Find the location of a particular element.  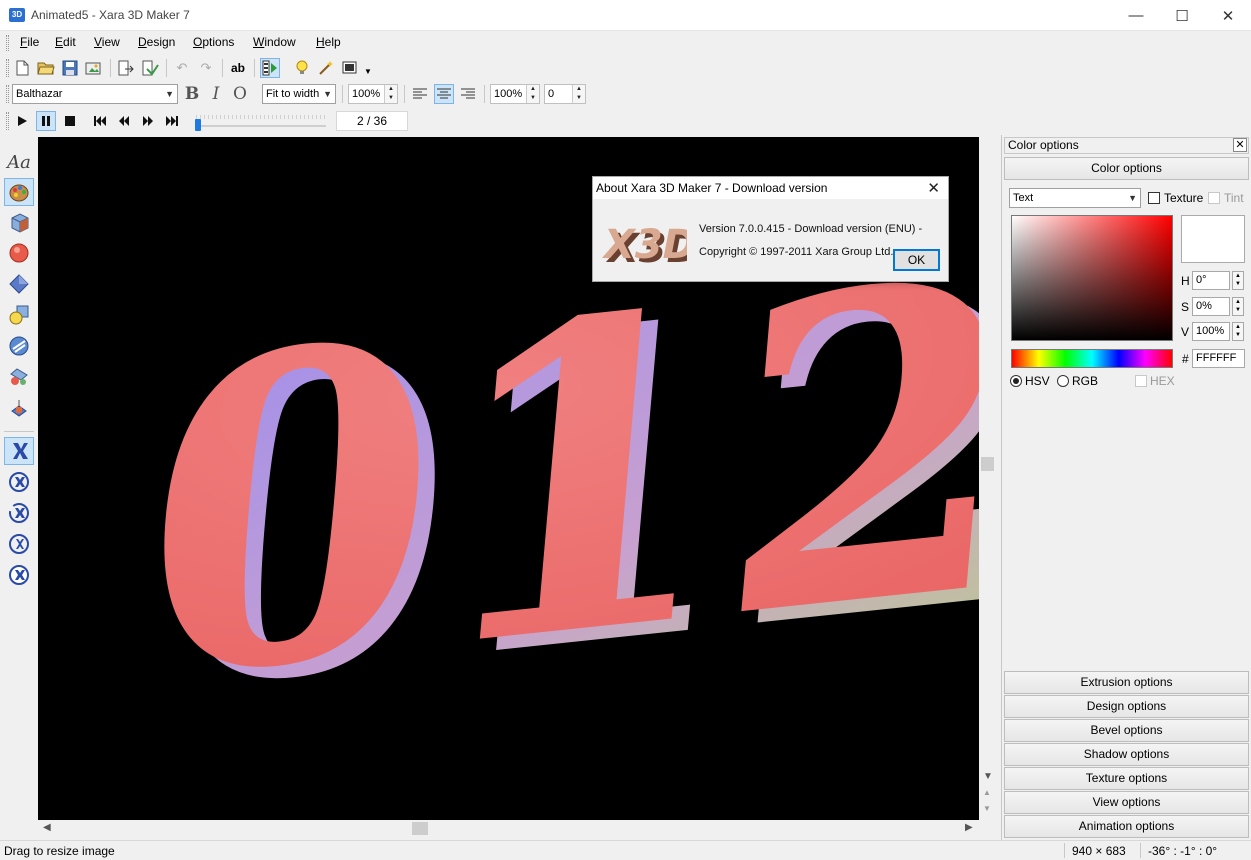

saturation-value-picker is located at coordinates (1092, 278).